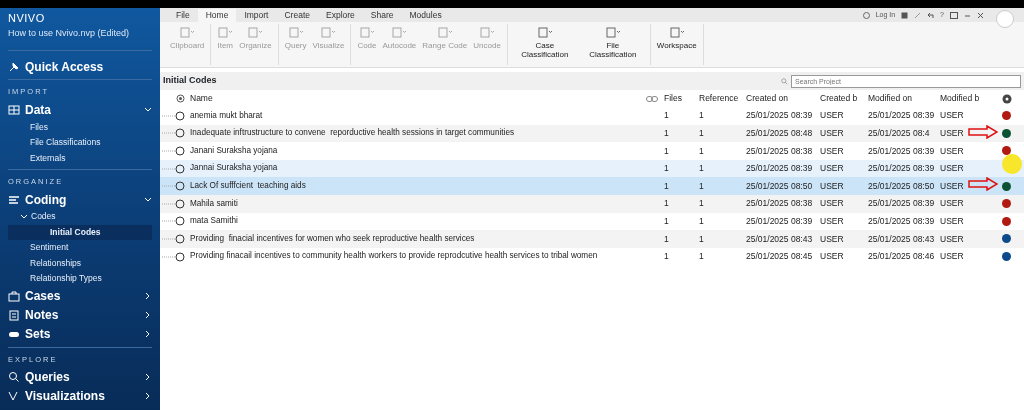 This screenshot has height=410, width=1024. What do you see at coordinates (954, 15) in the screenshot?
I see `window-icon` at bounding box center [954, 15].